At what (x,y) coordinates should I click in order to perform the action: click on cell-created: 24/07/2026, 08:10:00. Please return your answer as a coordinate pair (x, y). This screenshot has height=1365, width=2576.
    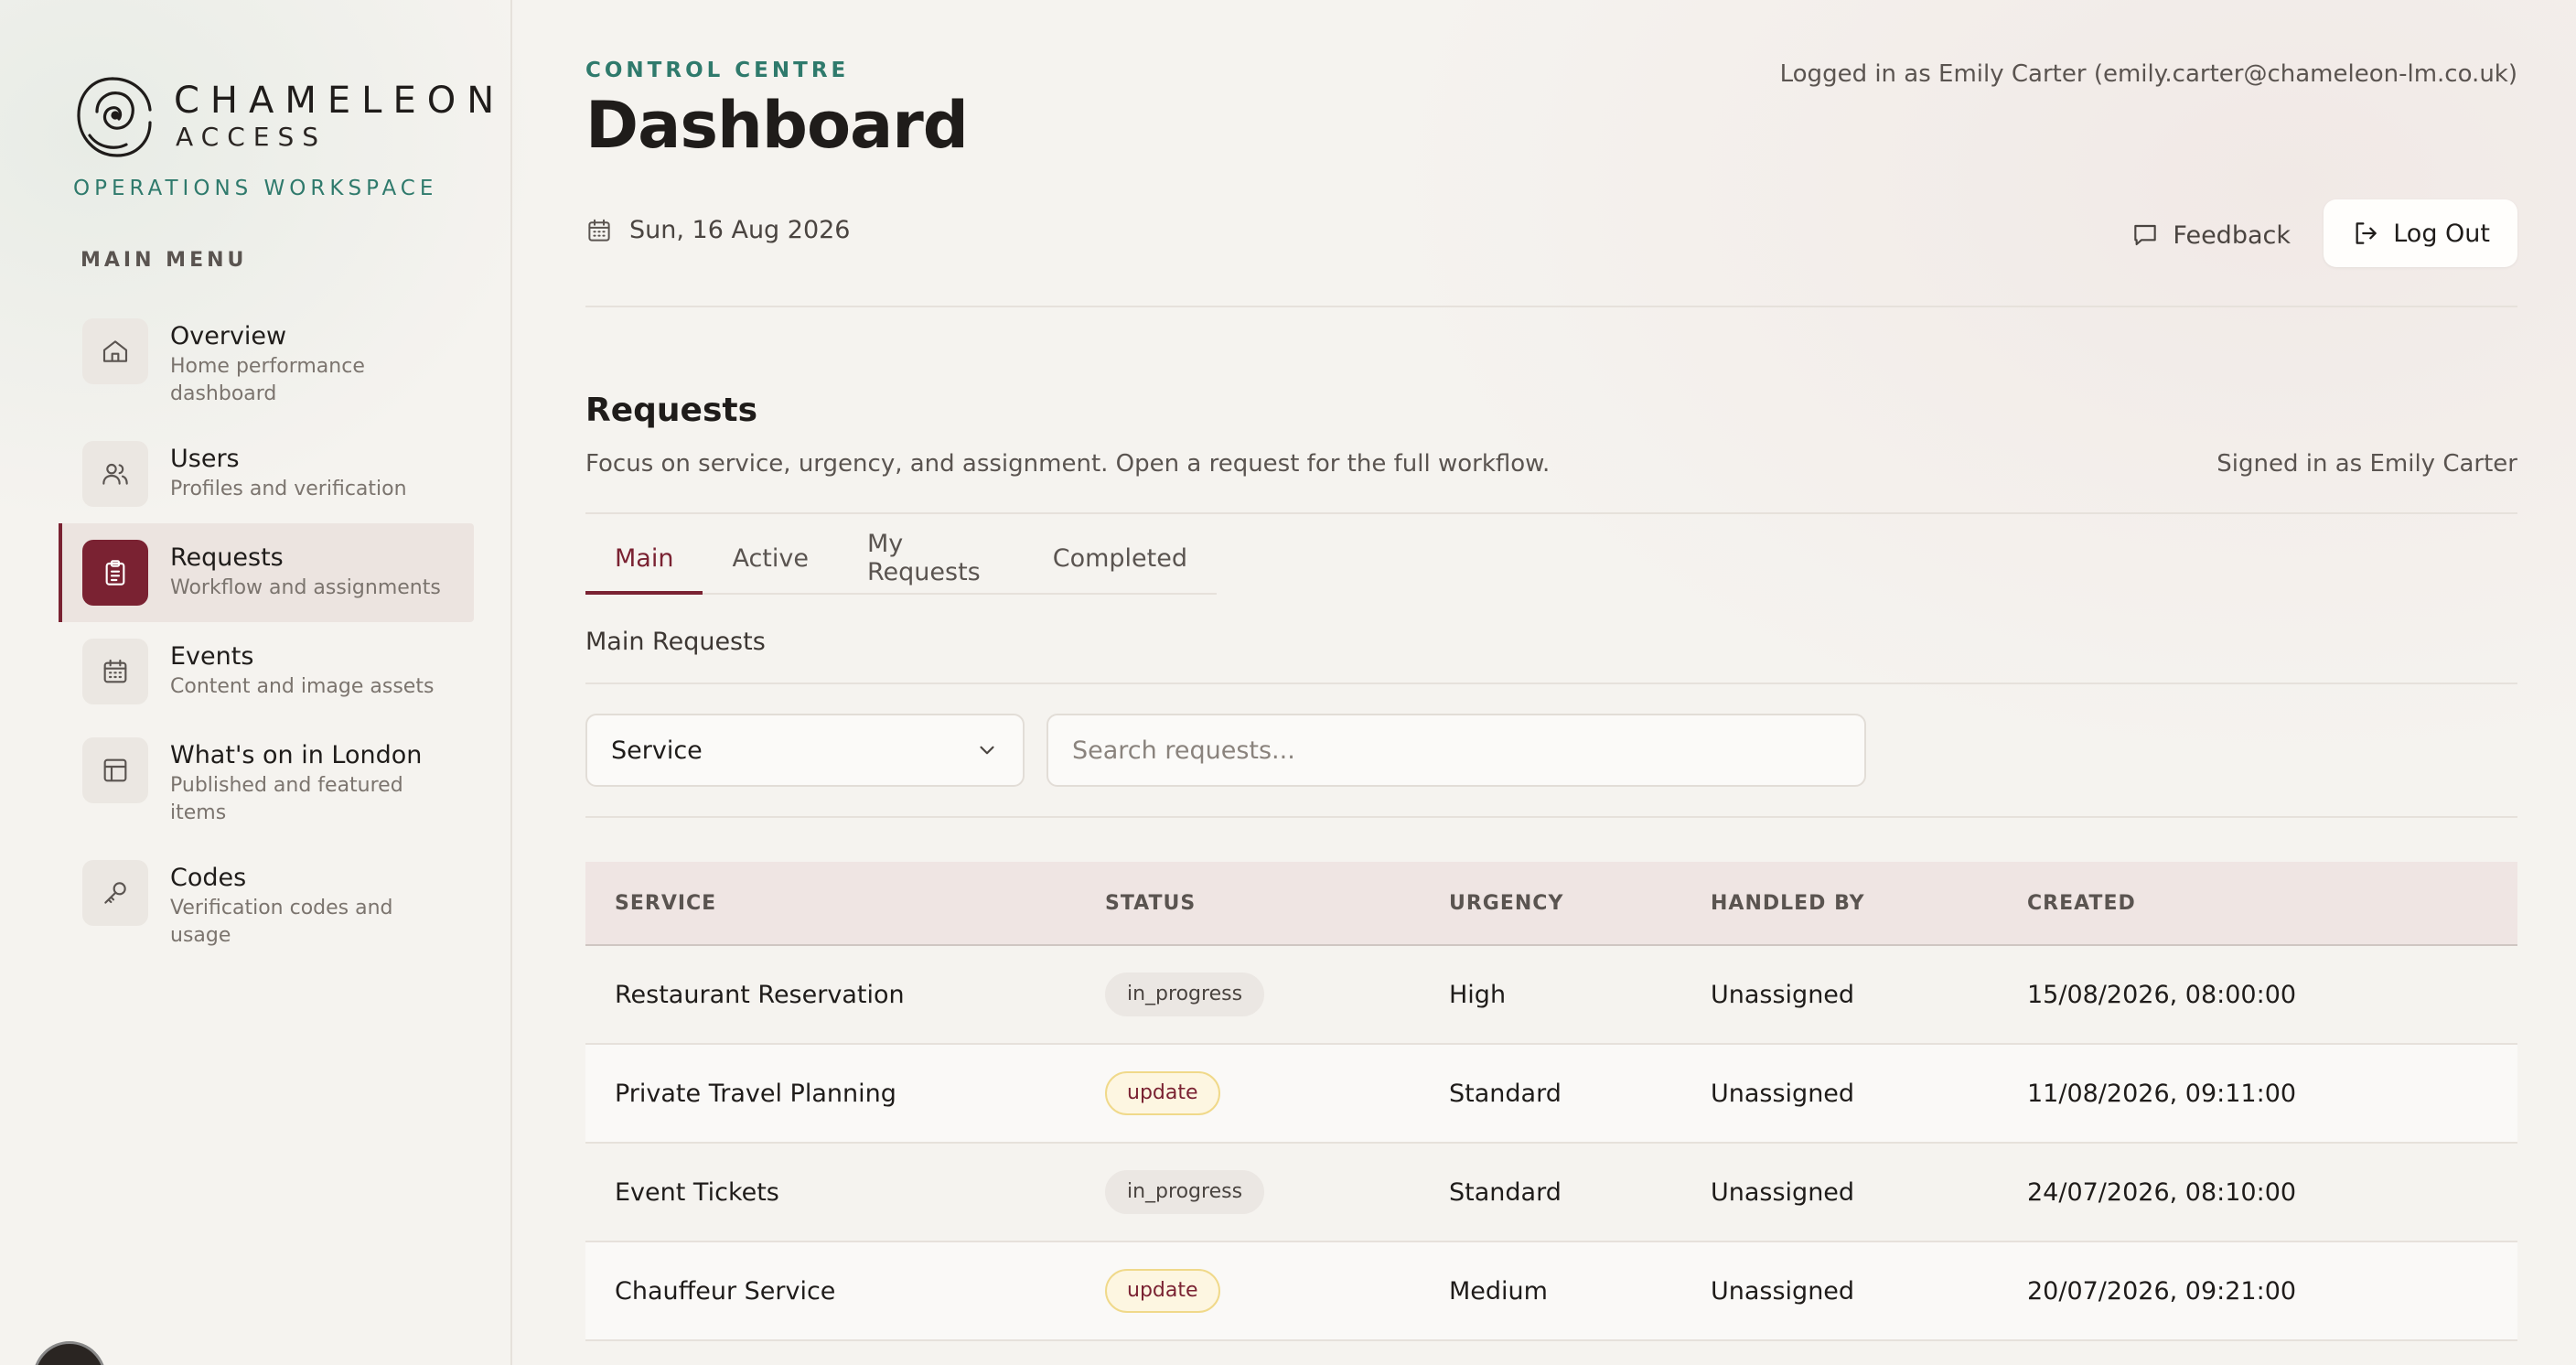
    Looking at the image, I should click on (2162, 1192).